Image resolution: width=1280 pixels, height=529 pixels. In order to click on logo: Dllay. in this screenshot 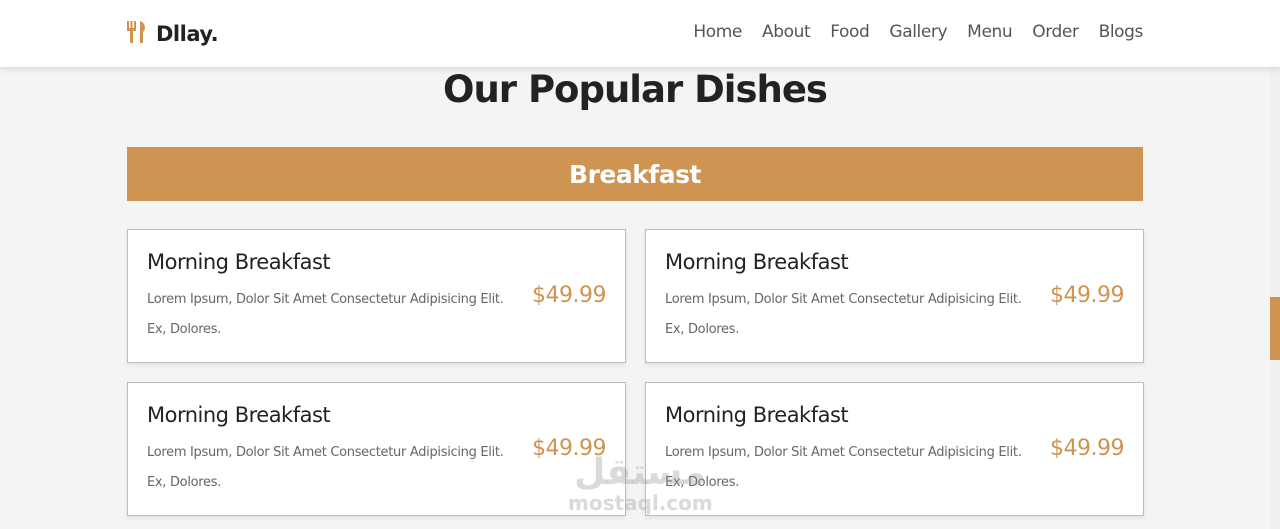, I will do `click(172, 34)`.